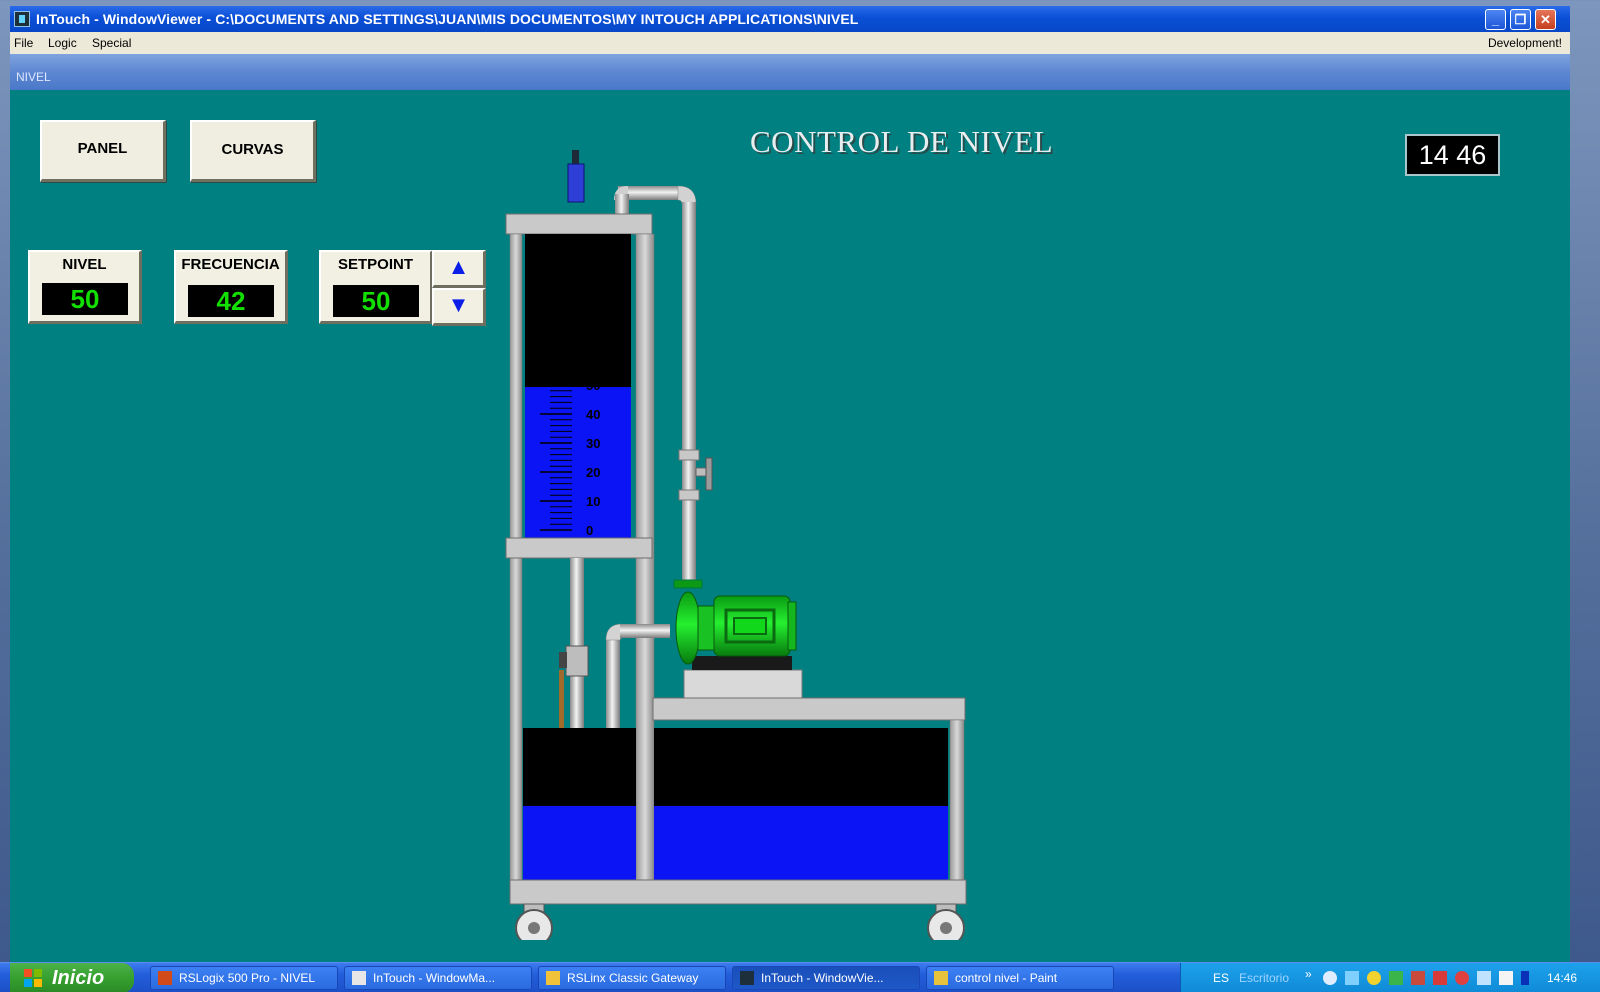 The width and height of the screenshot is (1600, 992). Describe the element at coordinates (740, 921) in the screenshot. I see `cart-wheels` at that location.